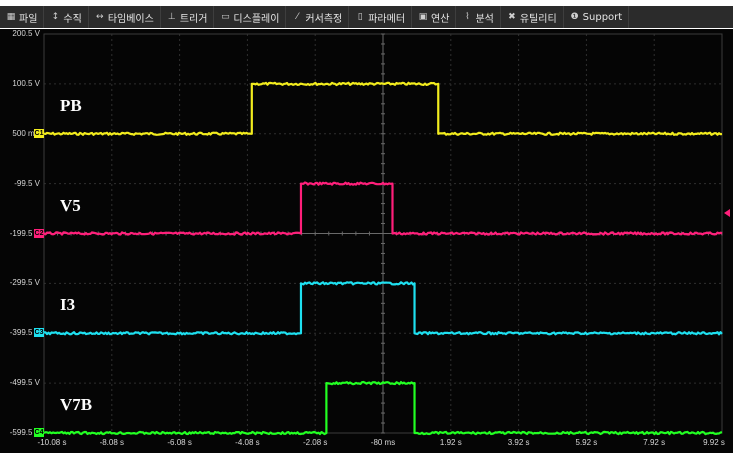  I want to click on menu-item-support: ❶ Support, so click(597, 17).